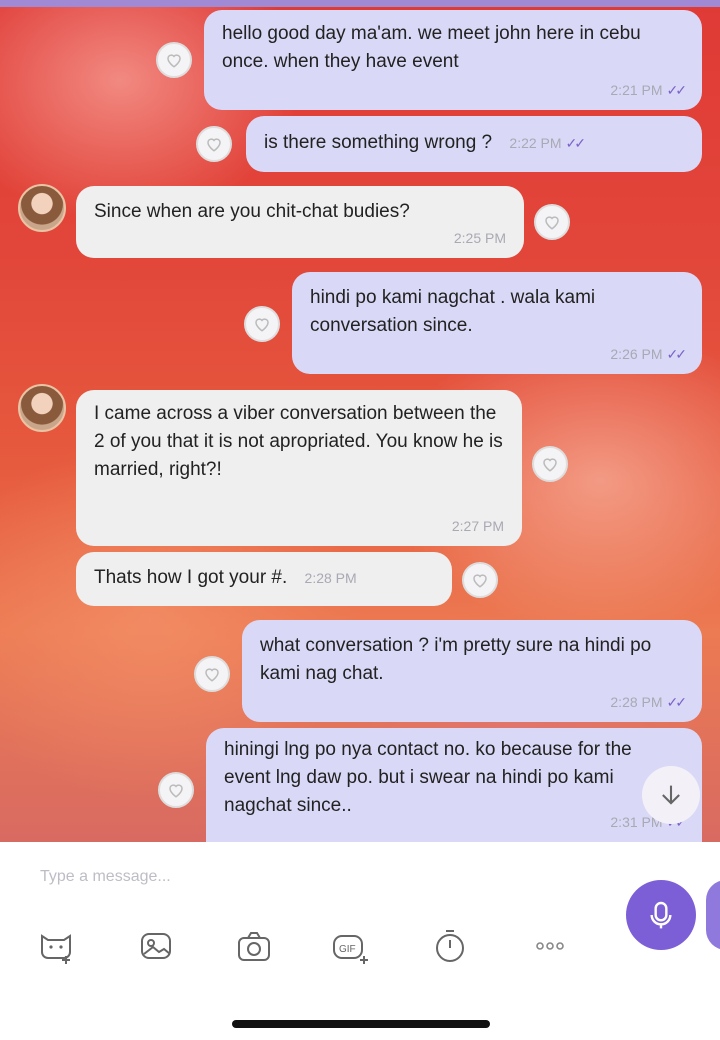 Image resolution: width=720 pixels, height=1040 pixels. I want to click on message-text: Since when are you chit-chat budies?, so click(252, 211).